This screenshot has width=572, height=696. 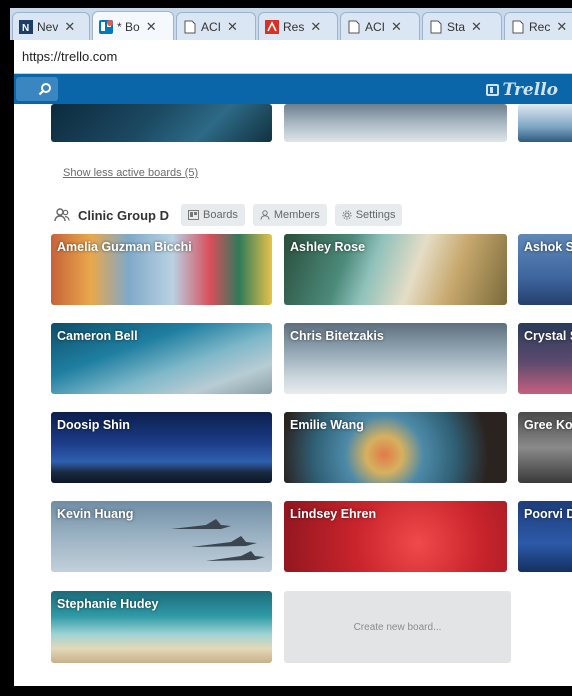 I want to click on board-title: Crystal S, so click(x=548, y=336).